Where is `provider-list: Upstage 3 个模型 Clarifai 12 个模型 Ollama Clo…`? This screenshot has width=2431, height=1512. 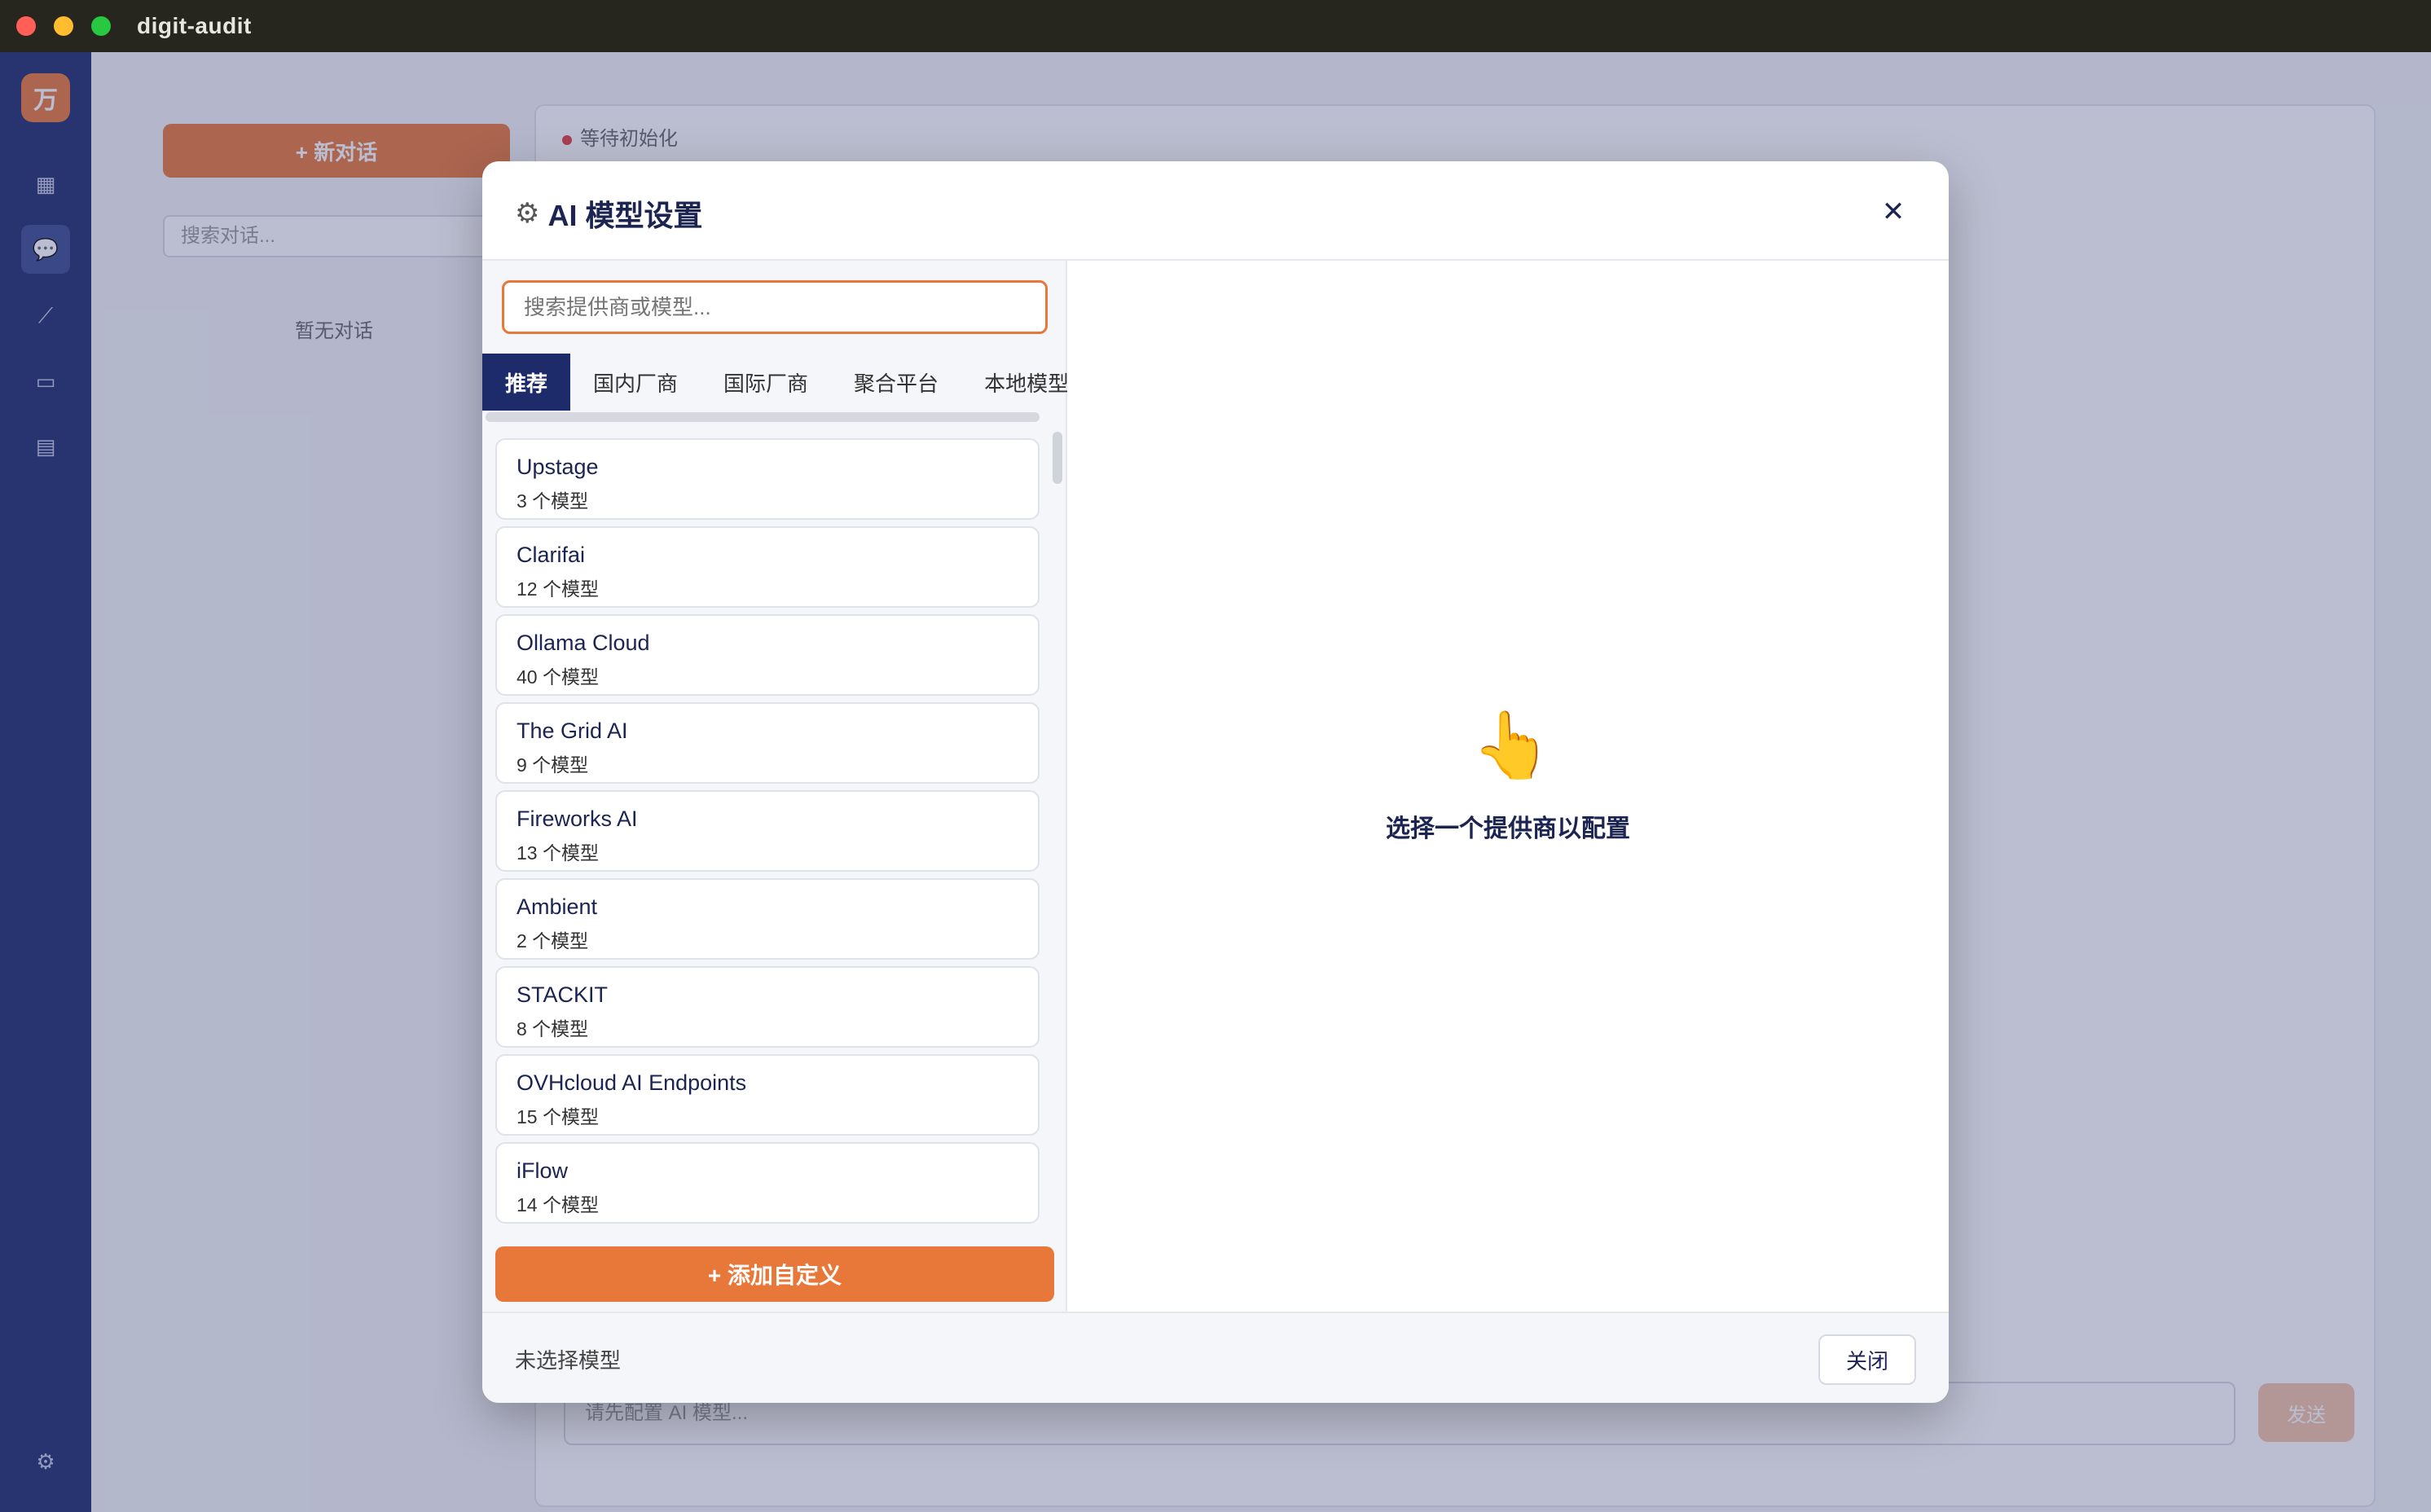 provider-list: Upstage 3 个模型 Clarifai 12 个模型 Ollama Clo… is located at coordinates (774, 828).